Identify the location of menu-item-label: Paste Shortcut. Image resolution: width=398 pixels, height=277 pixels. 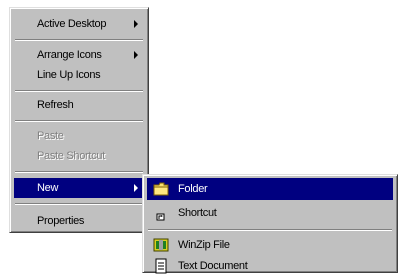
(71, 156).